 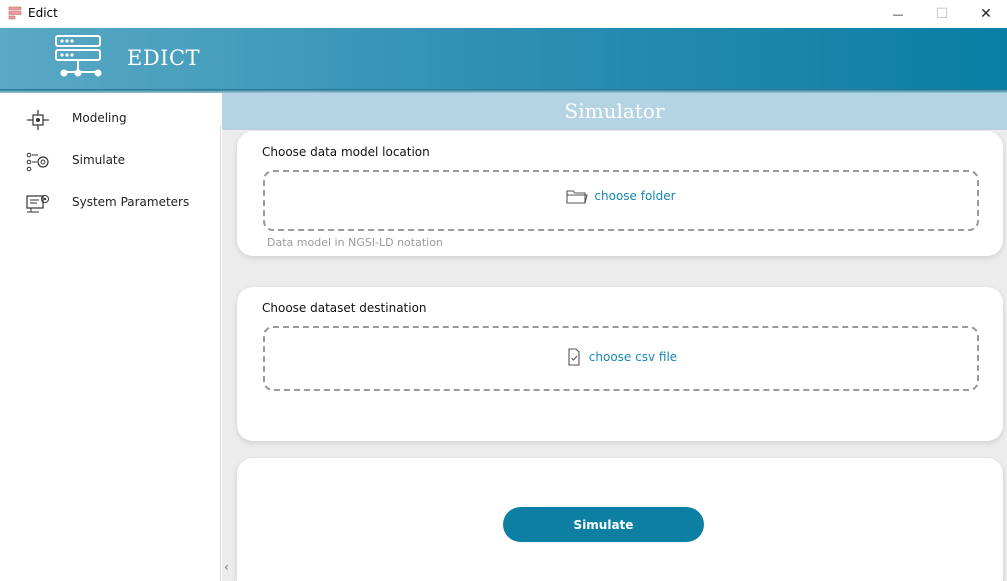 I want to click on simulate-icon, so click(x=37, y=162).